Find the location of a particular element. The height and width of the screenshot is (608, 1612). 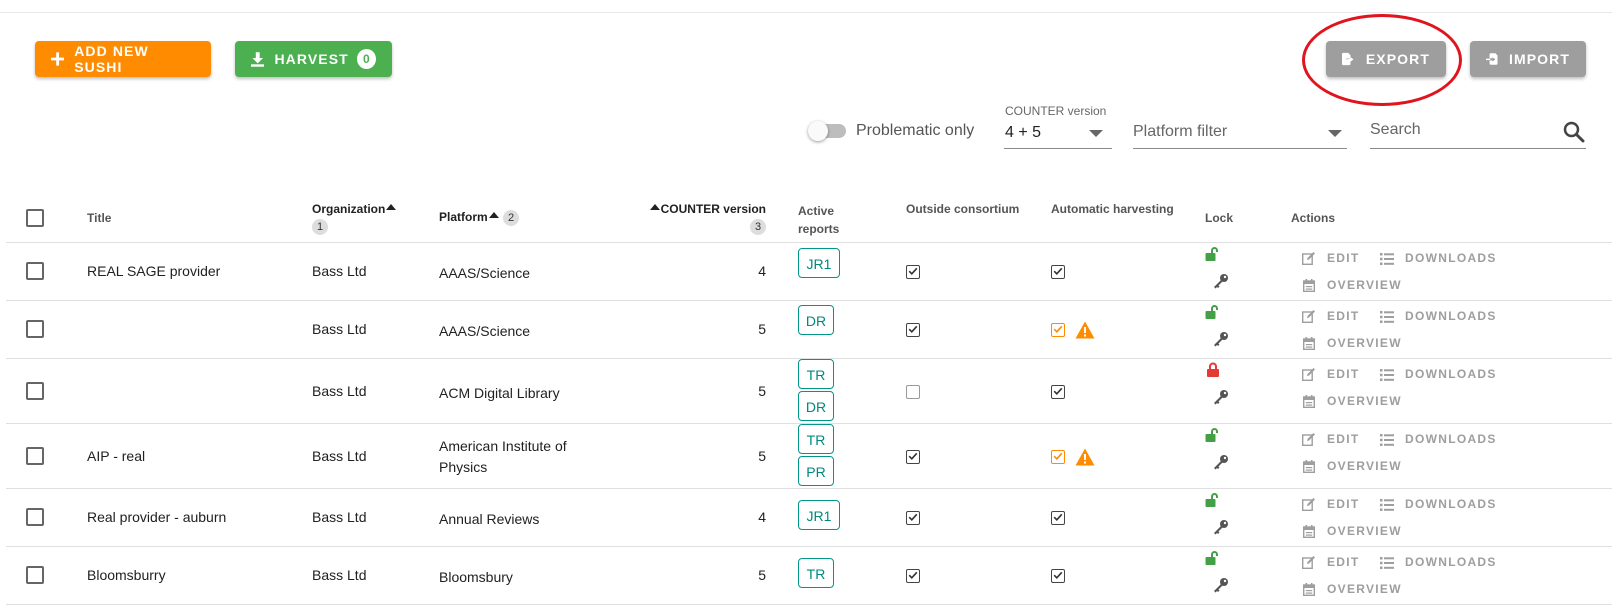

harvest-button: HARVEST 0 is located at coordinates (313, 59).